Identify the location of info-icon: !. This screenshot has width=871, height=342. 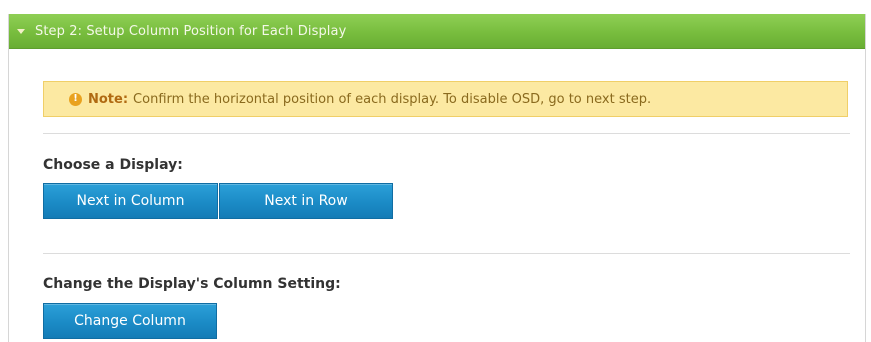
(75, 99).